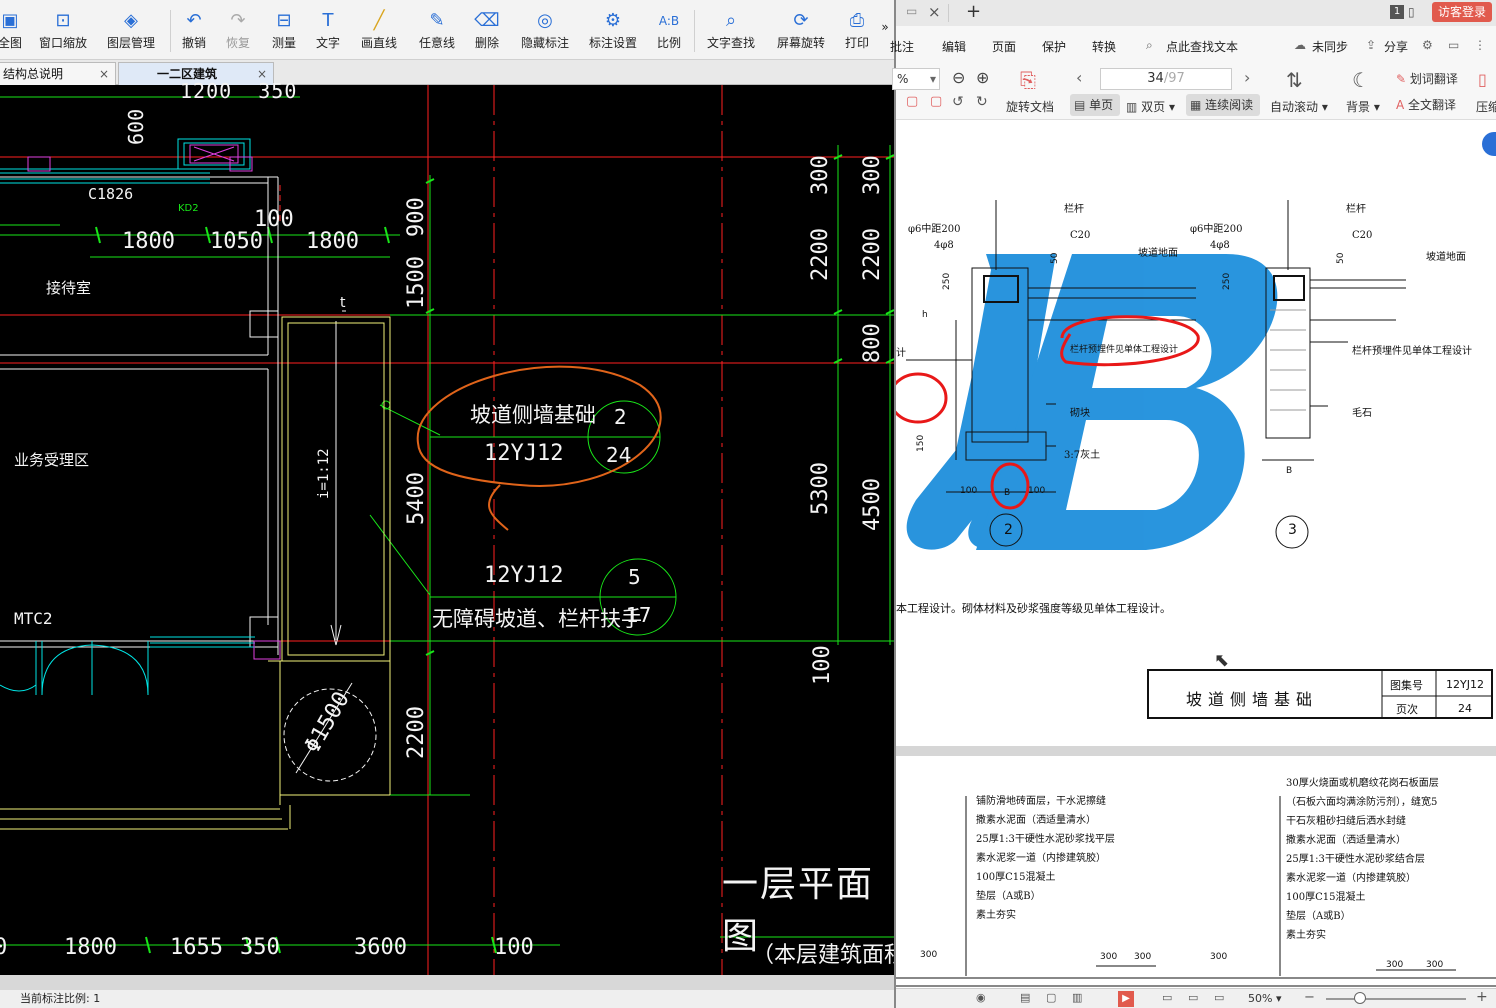  Describe the element at coordinates (934, 12) in the screenshot. I see `close-tab-icon: ×` at that location.